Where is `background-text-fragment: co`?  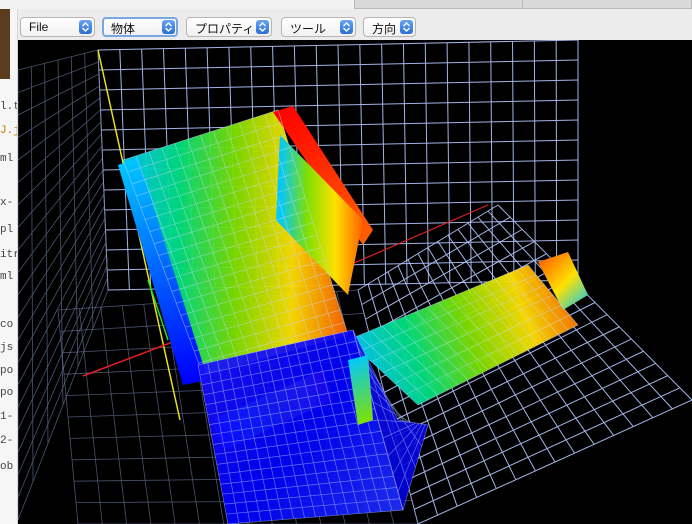
background-text-fragment: co is located at coordinates (7, 325).